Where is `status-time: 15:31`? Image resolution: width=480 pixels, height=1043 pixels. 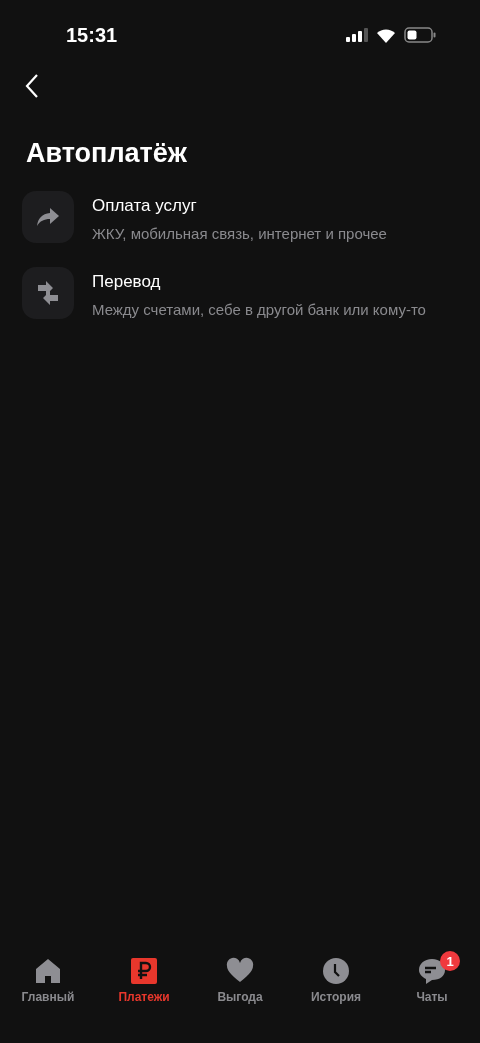
status-time: 15:31 is located at coordinates (92, 35).